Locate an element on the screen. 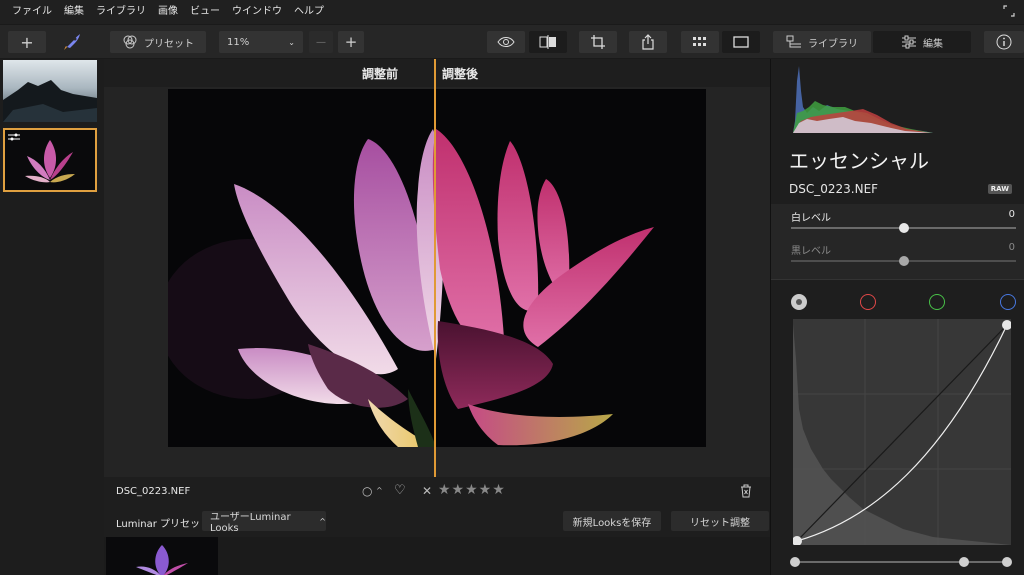  raw-badge: RAW is located at coordinates (999, 189).